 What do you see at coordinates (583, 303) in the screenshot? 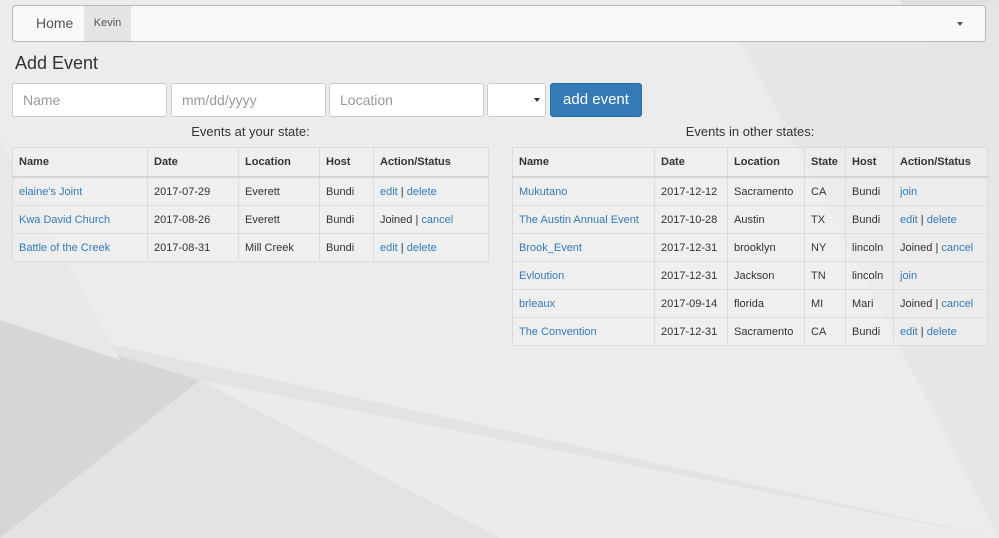
I see `event-name-cell: brleaux` at bounding box center [583, 303].